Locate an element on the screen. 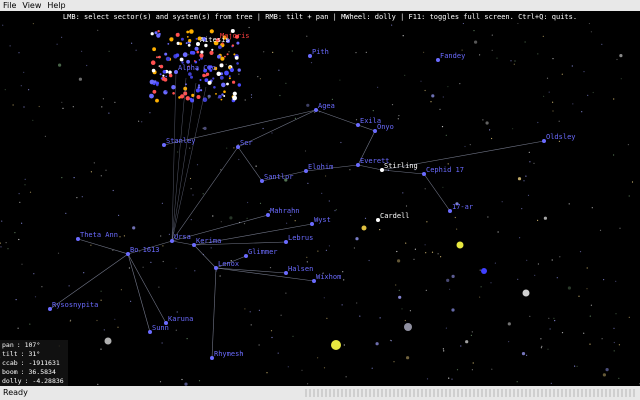  system-label: Rhymesh is located at coordinates (229, 354).